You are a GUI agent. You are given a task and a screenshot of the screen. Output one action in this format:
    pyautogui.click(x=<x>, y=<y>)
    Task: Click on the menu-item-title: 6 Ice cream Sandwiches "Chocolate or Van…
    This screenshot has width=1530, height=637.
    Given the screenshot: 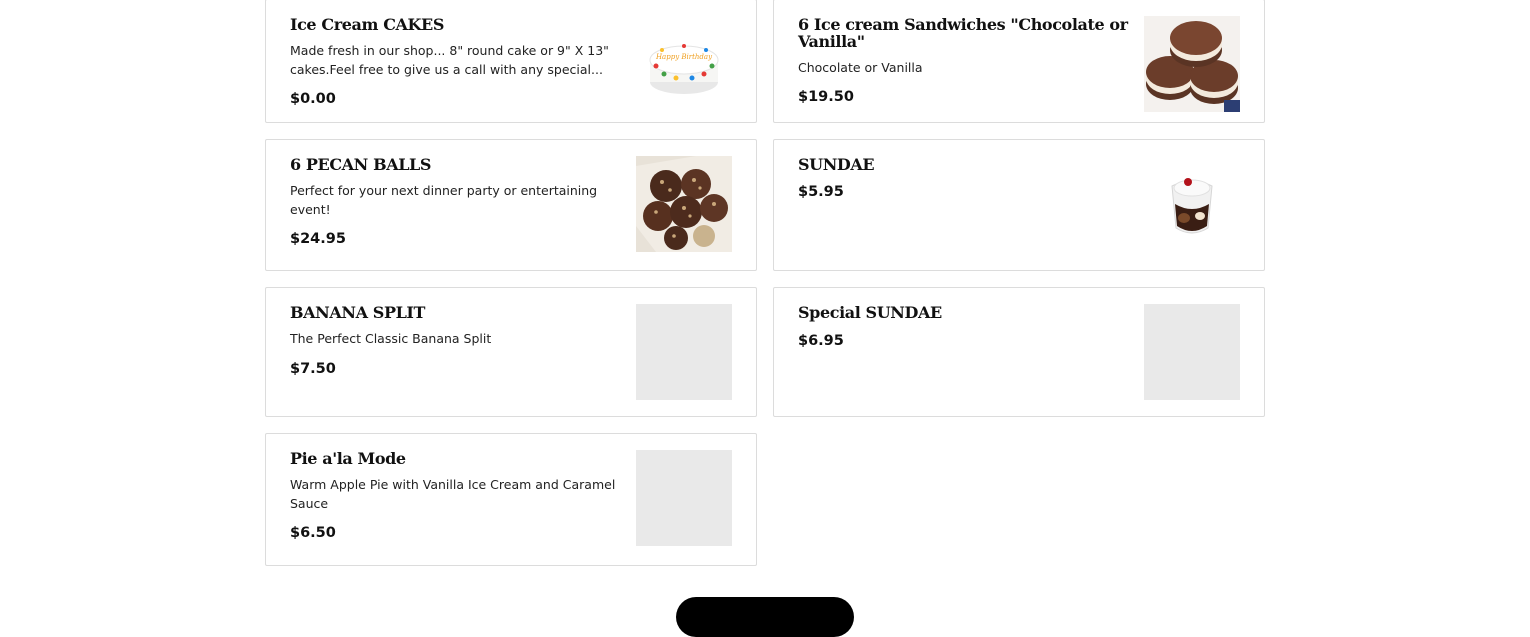 What is the action you would take?
    pyautogui.click(x=963, y=33)
    